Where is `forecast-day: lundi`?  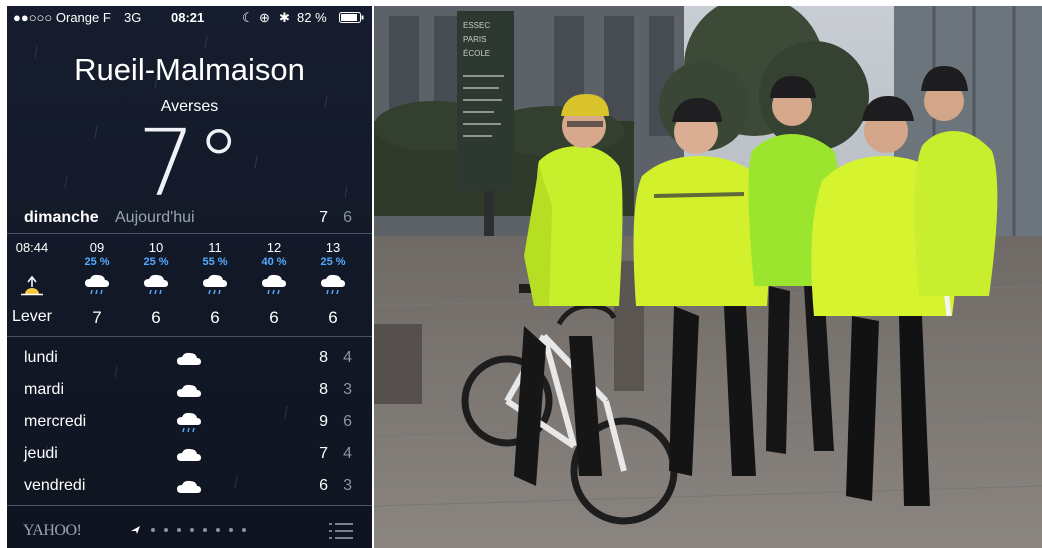
forecast-day: lundi is located at coordinates (41, 357).